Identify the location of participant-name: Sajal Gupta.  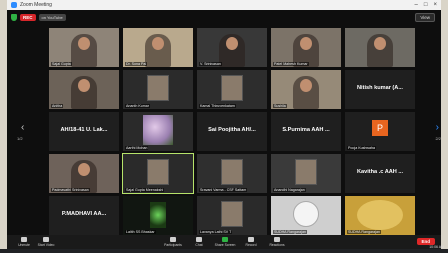
(61, 64).